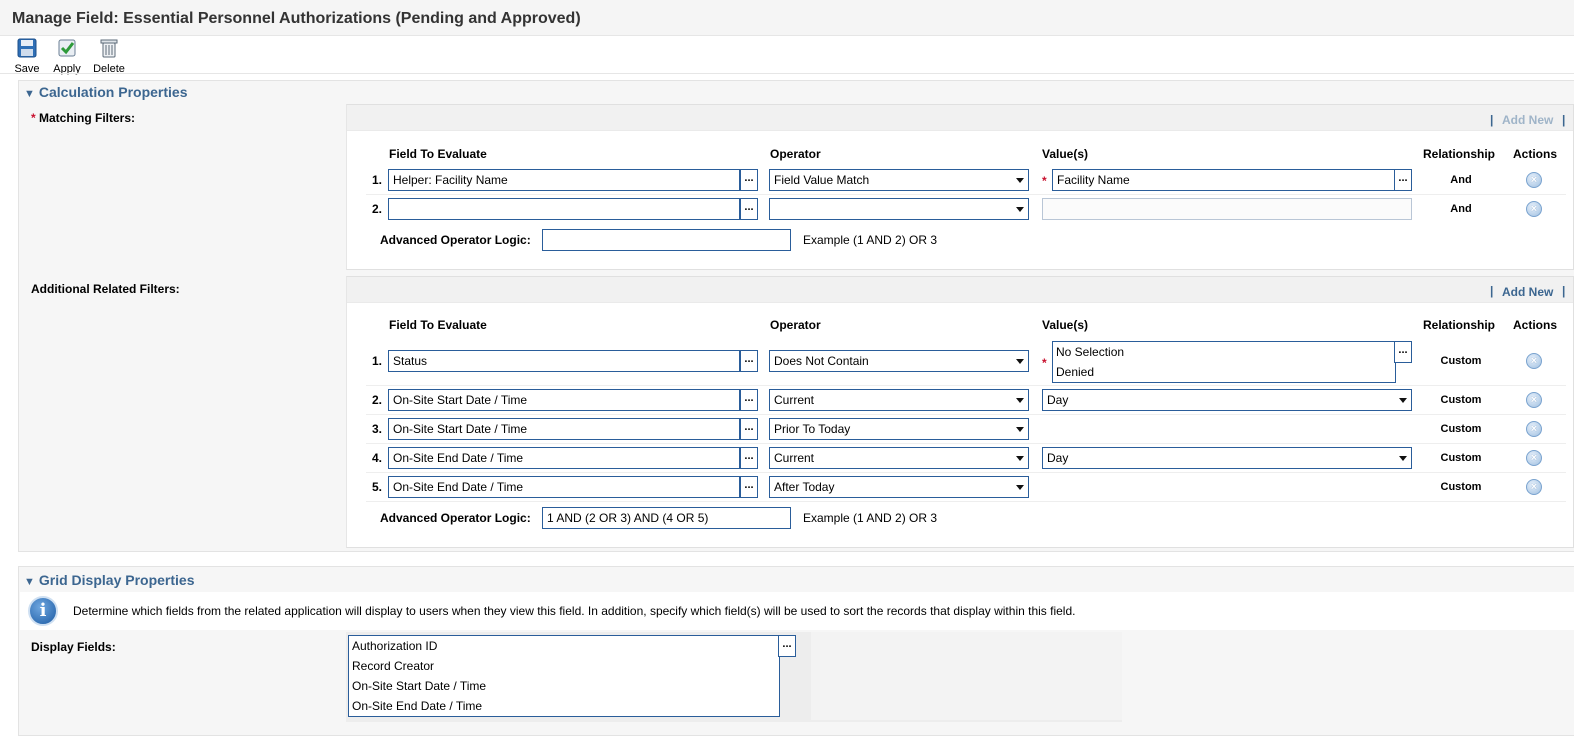 The width and height of the screenshot is (1574, 736). I want to click on info-icon: i, so click(43, 611).